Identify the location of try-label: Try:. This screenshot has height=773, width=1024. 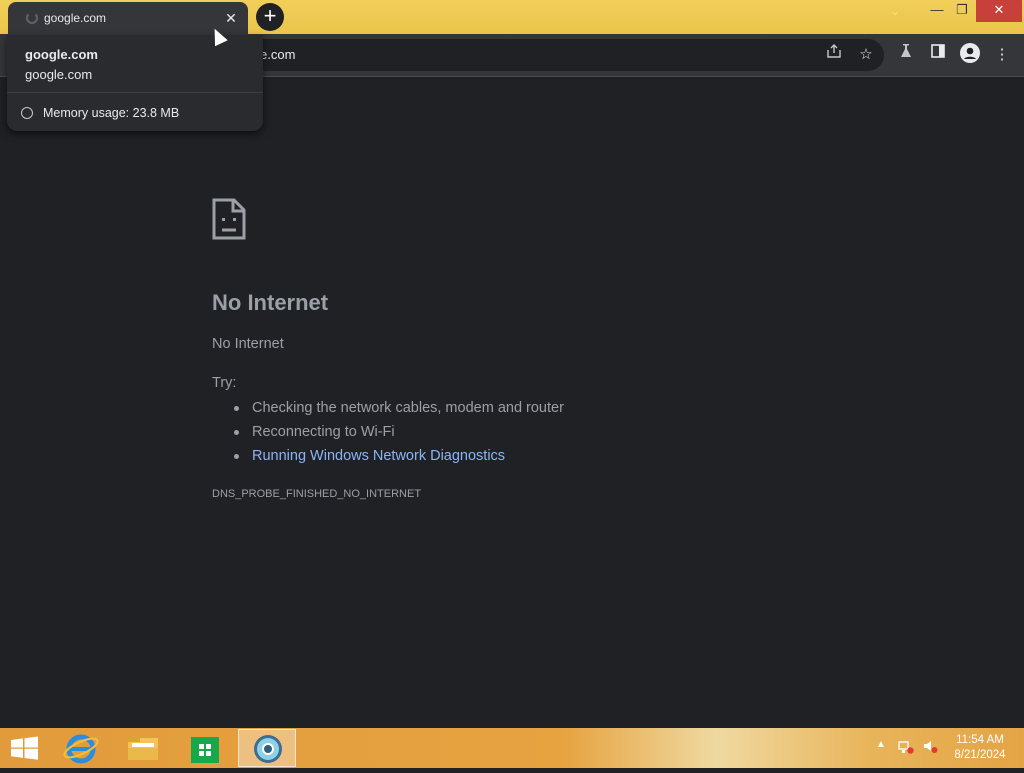
(224, 383).